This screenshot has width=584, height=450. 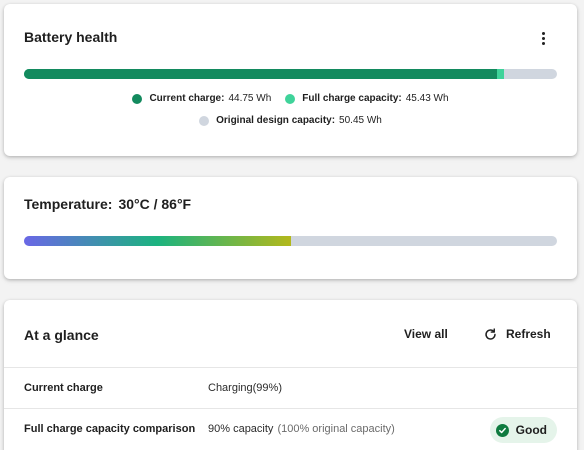 I want to click on battery-health-title: Battery health, so click(x=71, y=37).